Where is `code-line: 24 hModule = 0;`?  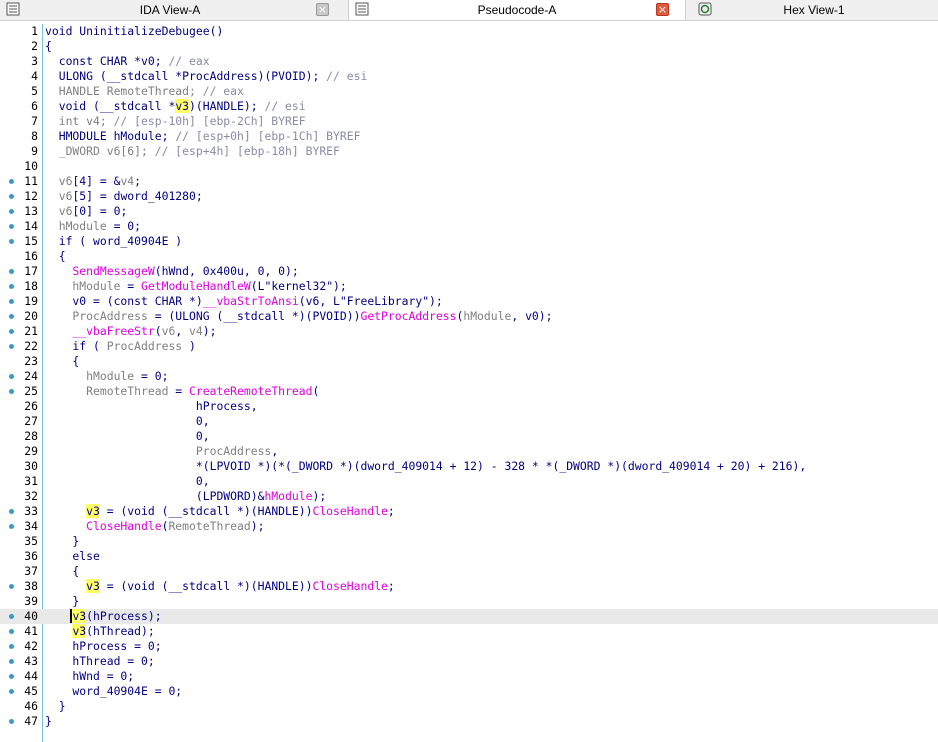 code-line: 24 hModule = 0; is located at coordinates (469, 376).